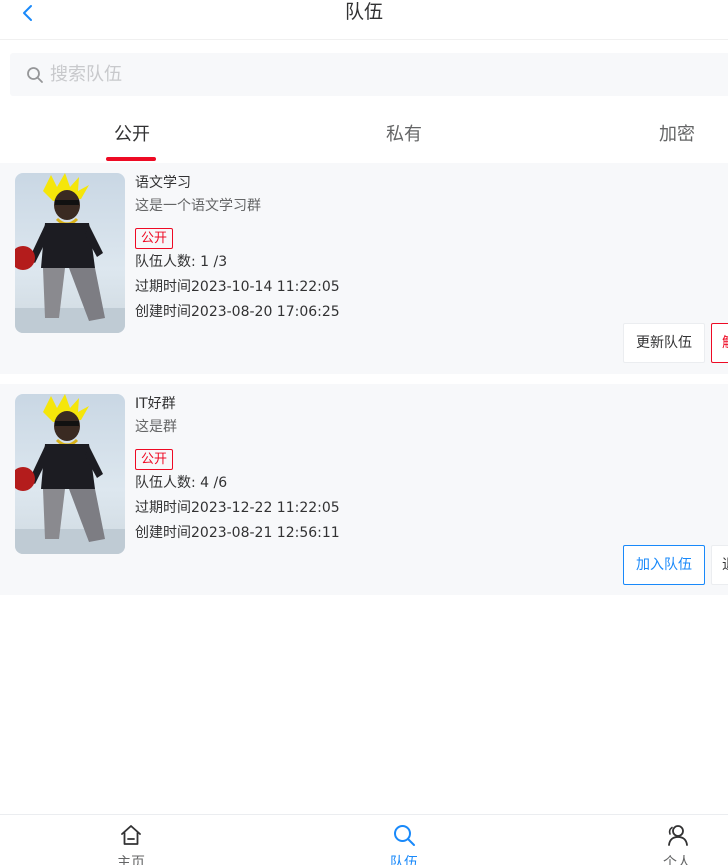  I want to click on team-type-tabs: 公开 私有 加密, so click(364, 135).